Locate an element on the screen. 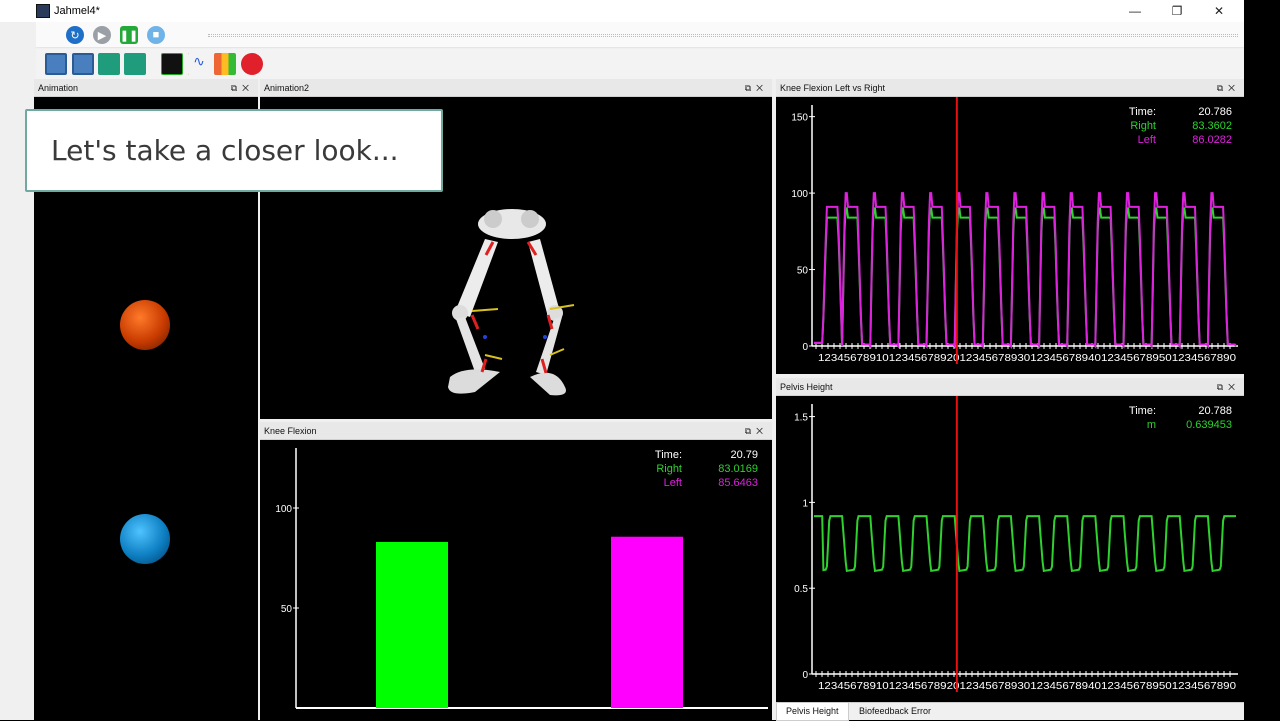 This screenshot has height=721, width=1280. bars-icon is located at coordinates (225, 64).